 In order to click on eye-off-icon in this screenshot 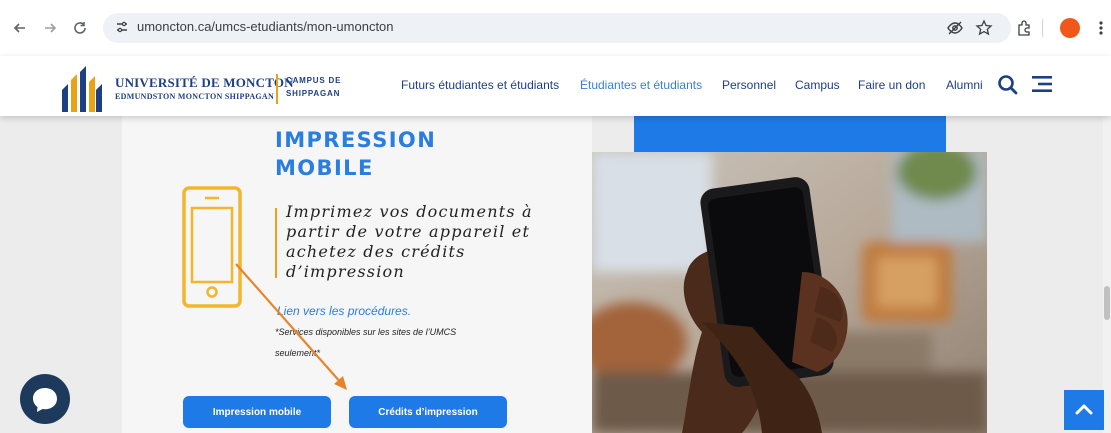, I will do `click(955, 28)`.